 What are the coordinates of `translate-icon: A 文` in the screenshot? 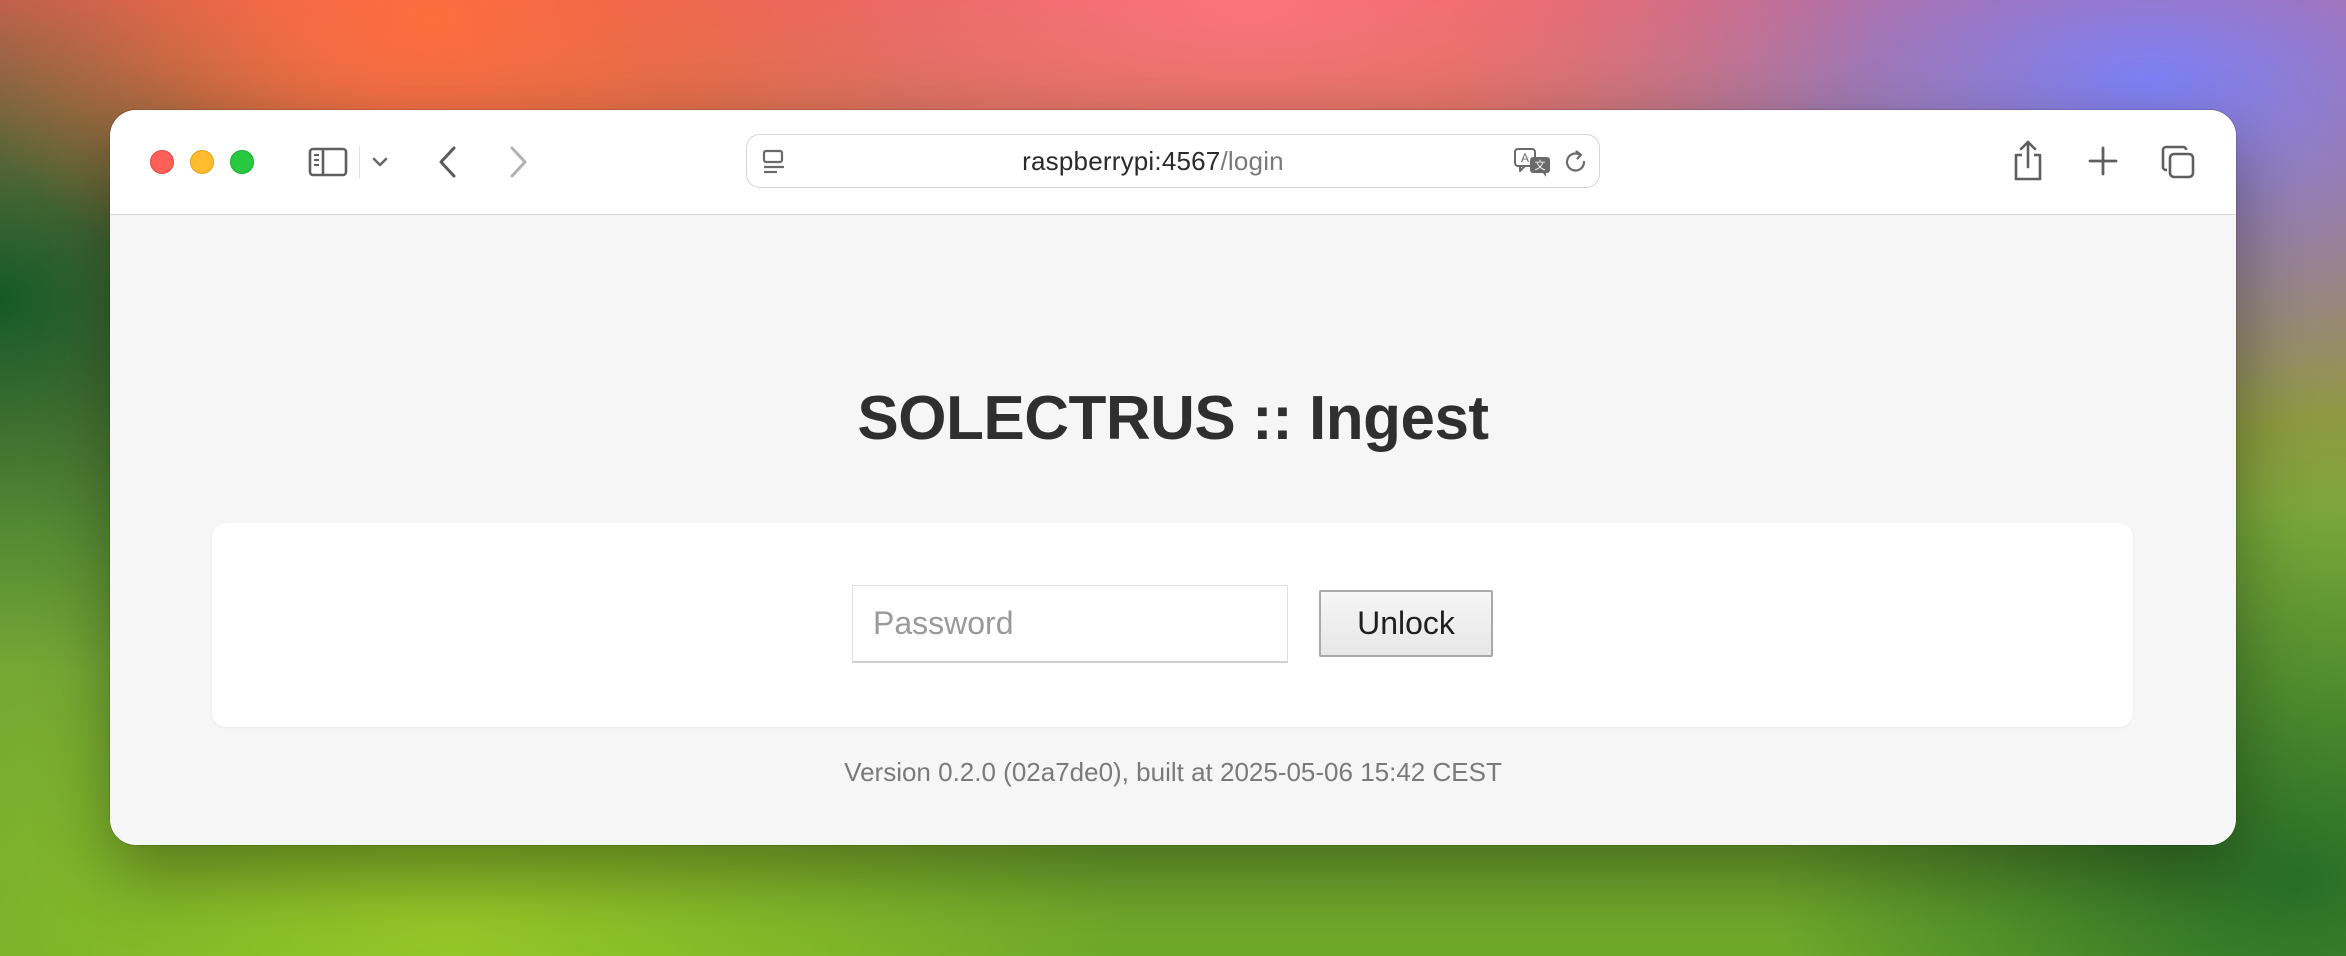 It's located at (1533, 162).